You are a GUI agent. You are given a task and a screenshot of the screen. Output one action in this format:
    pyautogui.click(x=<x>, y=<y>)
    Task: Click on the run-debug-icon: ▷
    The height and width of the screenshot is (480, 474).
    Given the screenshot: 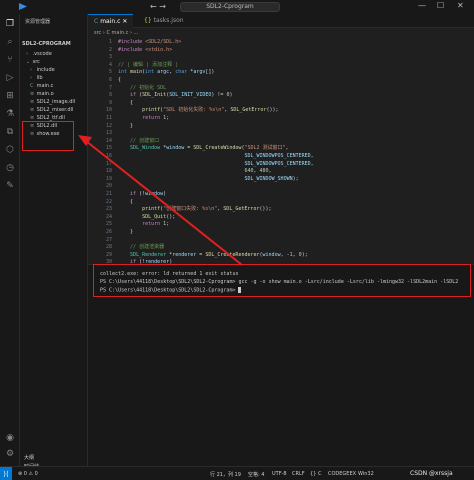 What is the action you would take?
    pyautogui.click(x=10, y=78)
    